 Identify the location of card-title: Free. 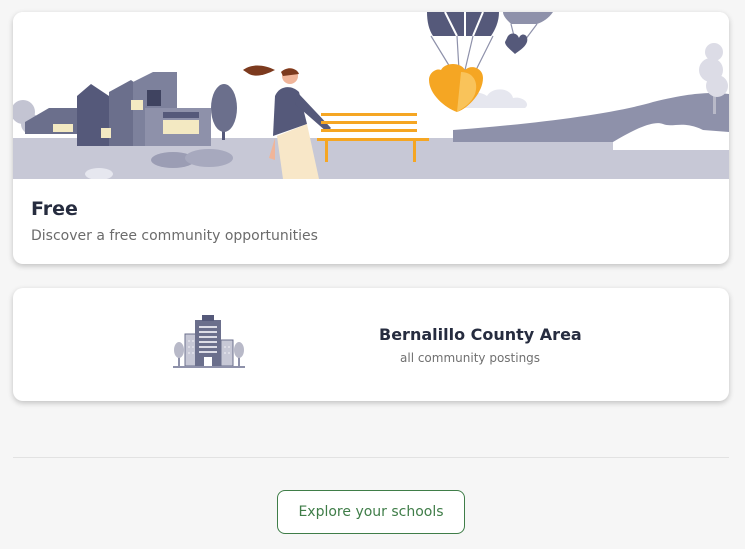
(54, 209).